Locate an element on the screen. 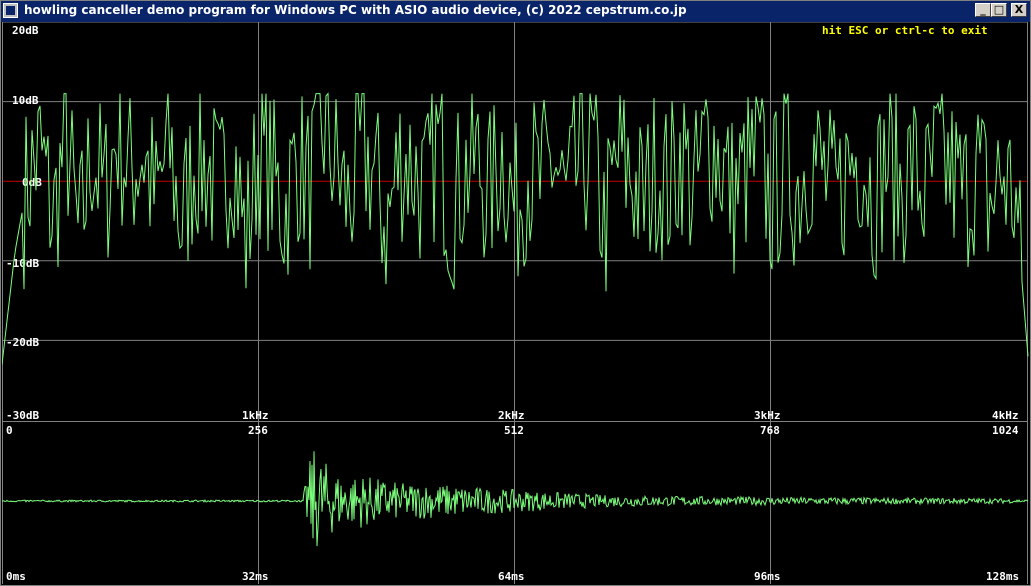 This screenshot has height=586, width=1031. sample-tick-label: 512 is located at coordinates (514, 430).